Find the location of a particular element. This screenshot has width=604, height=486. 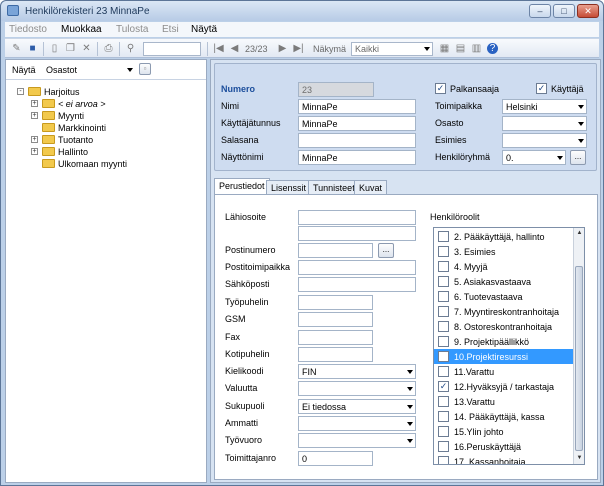

role-item: 4. Myyjä is located at coordinates (504, 266).